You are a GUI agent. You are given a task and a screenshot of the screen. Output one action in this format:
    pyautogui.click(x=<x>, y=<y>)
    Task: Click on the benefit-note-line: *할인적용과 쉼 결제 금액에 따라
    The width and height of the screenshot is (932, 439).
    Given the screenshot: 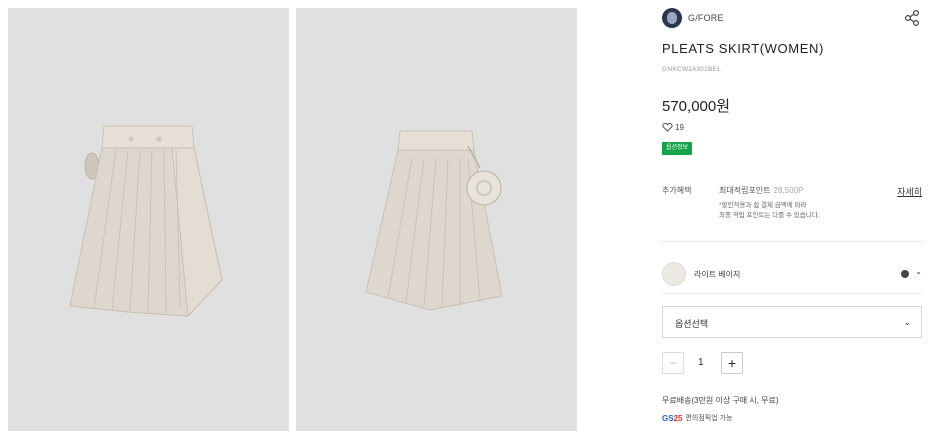 What is the action you would take?
    pyautogui.click(x=763, y=205)
    